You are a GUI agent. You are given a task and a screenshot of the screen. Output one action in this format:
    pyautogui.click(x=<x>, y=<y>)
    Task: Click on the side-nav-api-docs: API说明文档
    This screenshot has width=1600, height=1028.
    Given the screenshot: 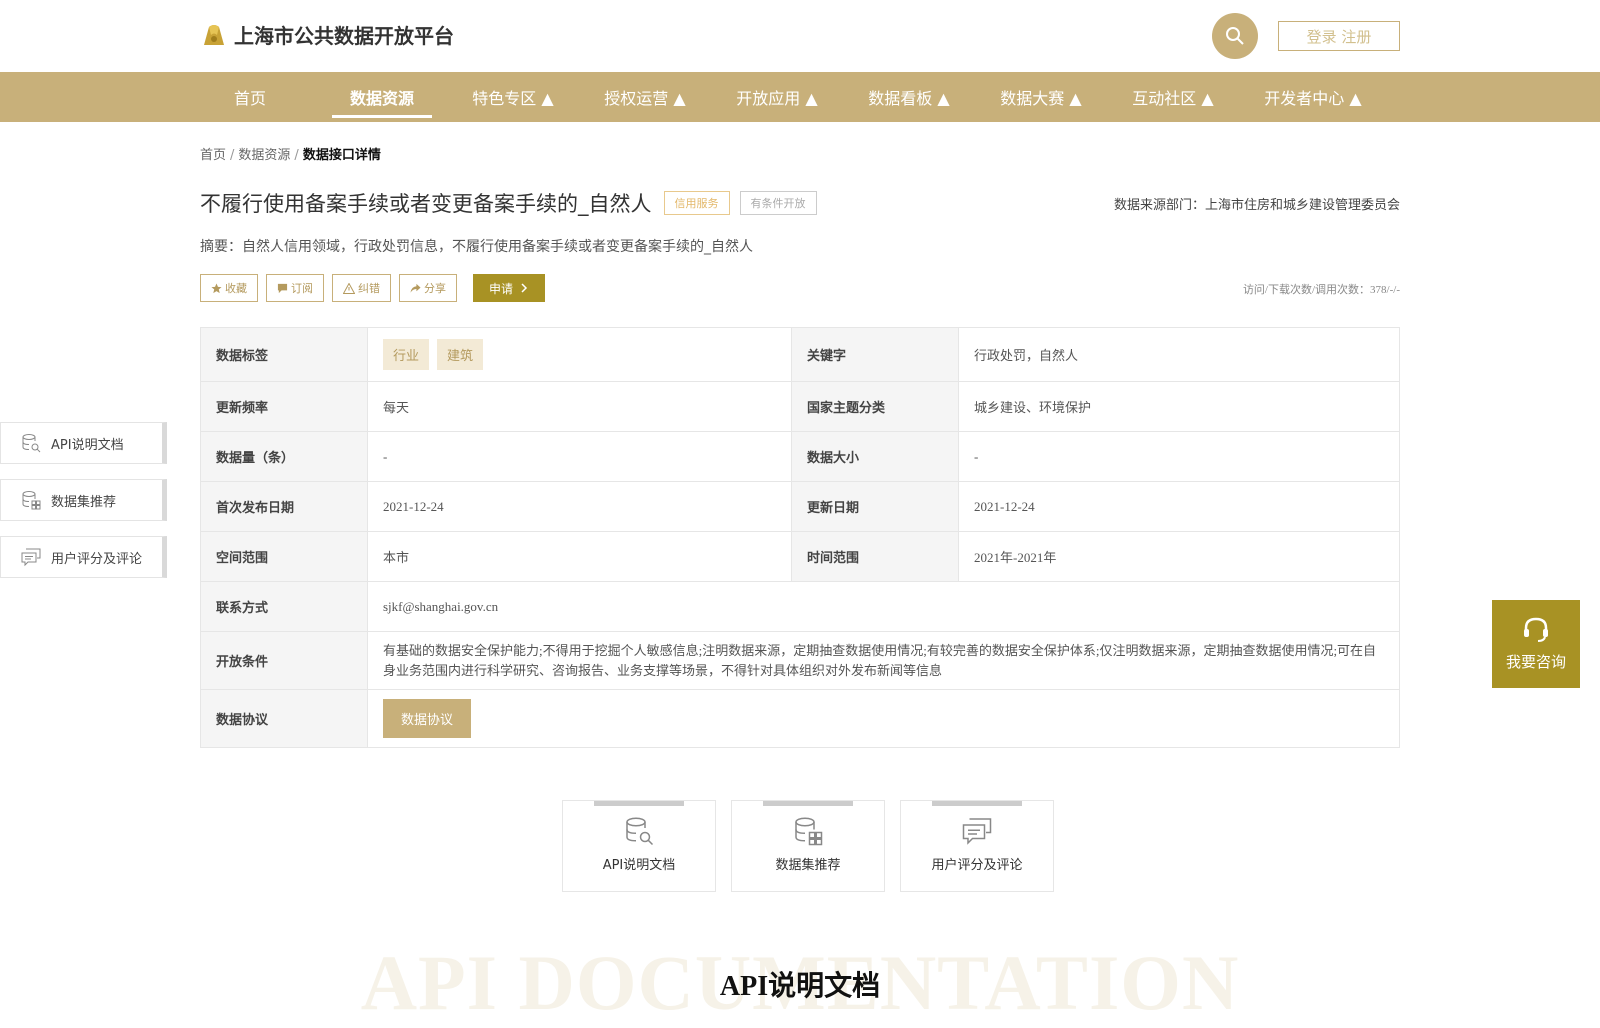 What is the action you would take?
    pyautogui.click(x=83, y=443)
    